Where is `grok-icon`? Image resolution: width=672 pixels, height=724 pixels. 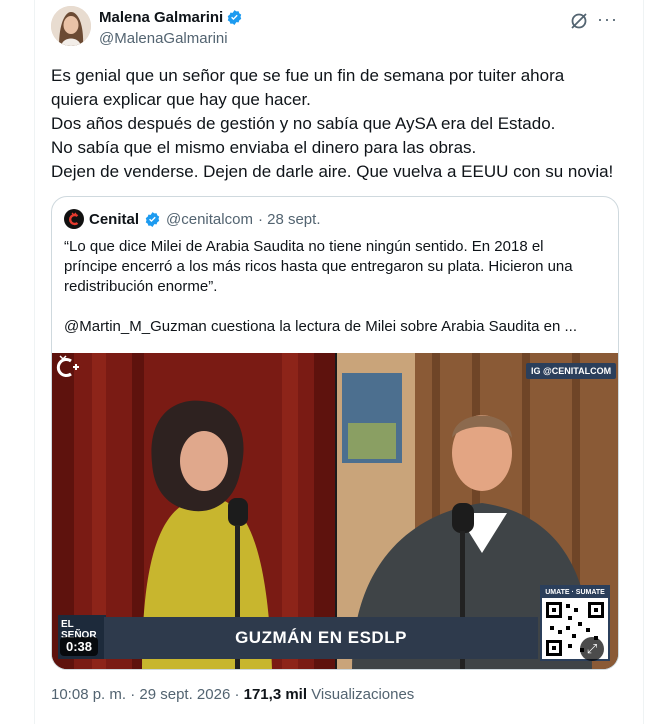 grok-icon is located at coordinates (579, 21).